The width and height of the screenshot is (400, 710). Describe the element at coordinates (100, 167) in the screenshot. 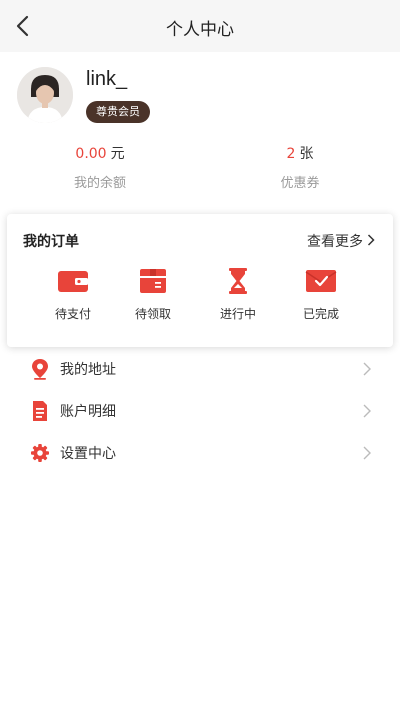

I see `balance-stat: 0.00 元 我的余额` at that location.